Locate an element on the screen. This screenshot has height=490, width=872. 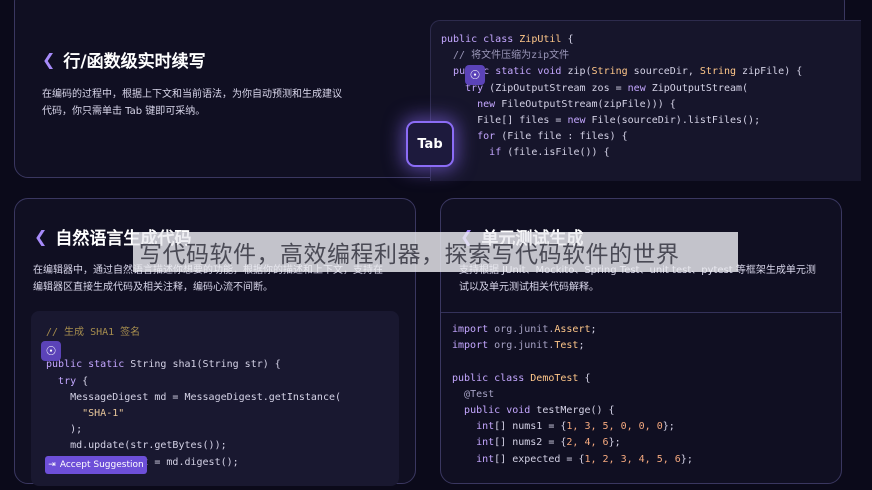
code-line: import org.junit.Test; is located at coordinates (518, 346).